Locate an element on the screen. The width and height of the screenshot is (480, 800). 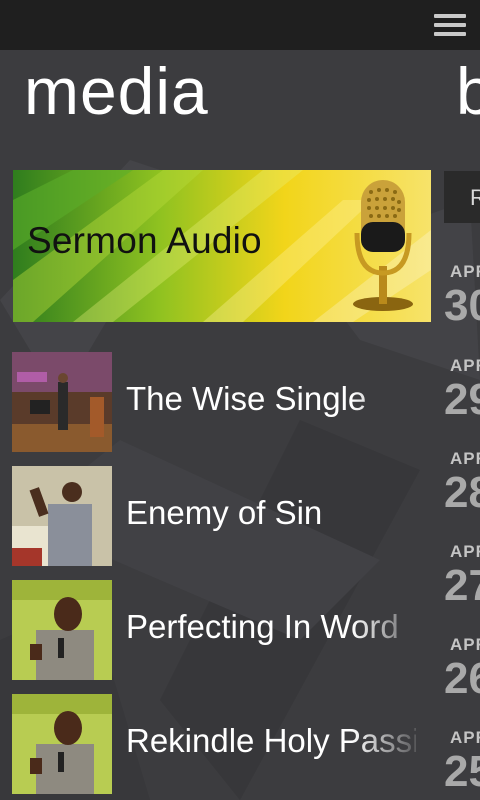
date-entry: APR 27 is located at coordinates (462, 575).